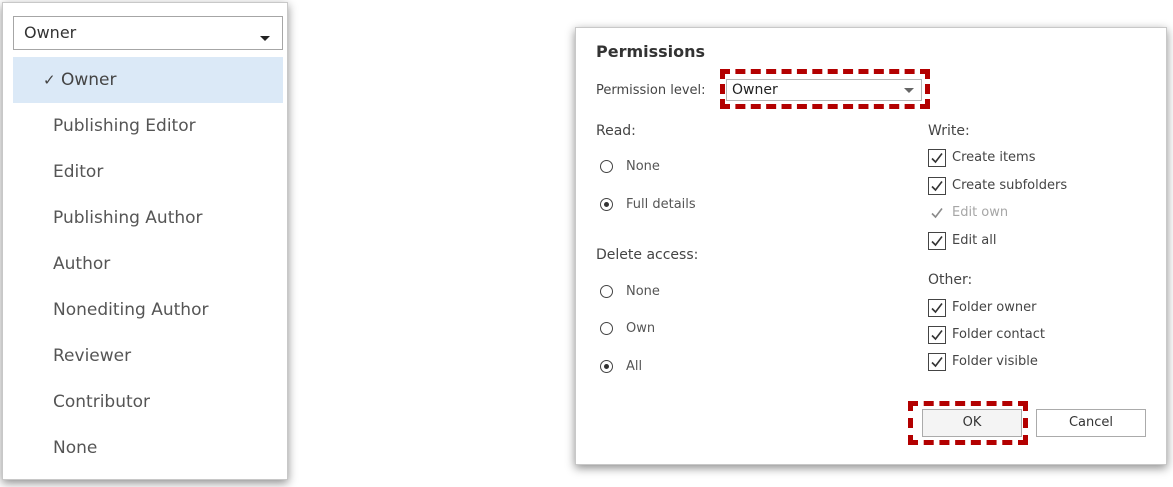 The height and width of the screenshot is (487, 1173). What do you see at coordinates (998, 334) in the screenshot?
I see `checkbox-label: Folder contact` at bounding box center [998, 334].